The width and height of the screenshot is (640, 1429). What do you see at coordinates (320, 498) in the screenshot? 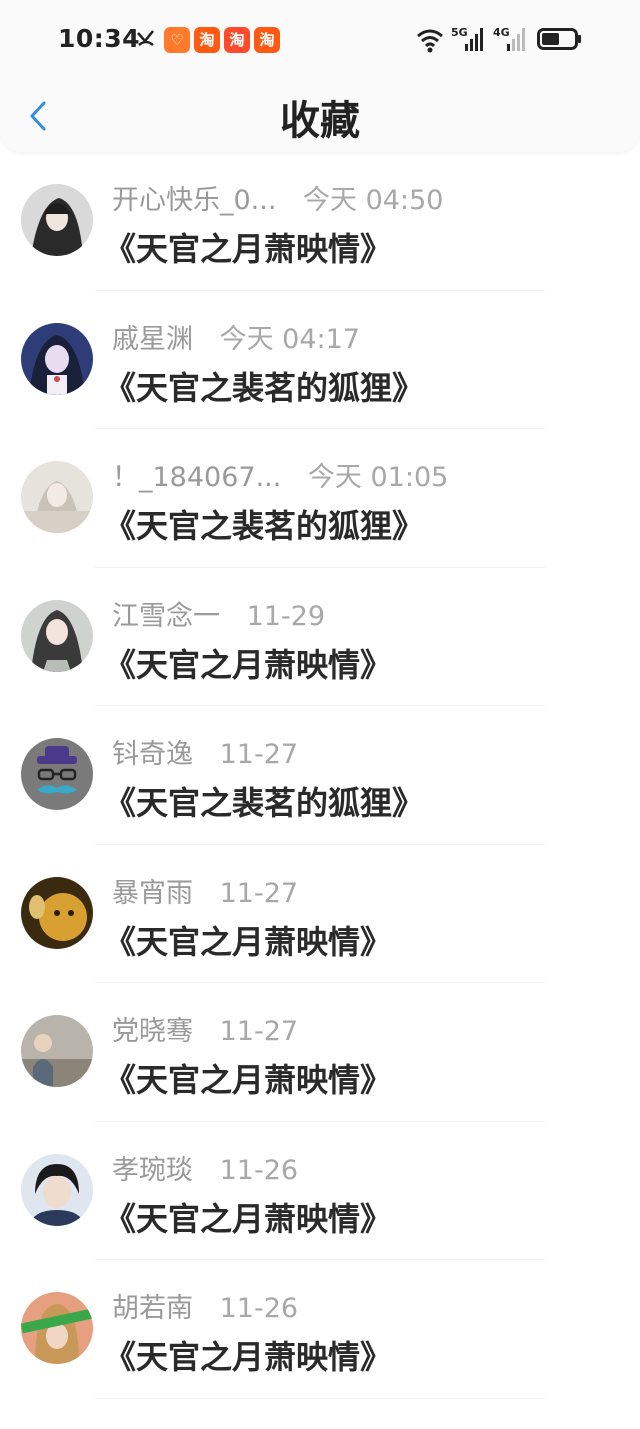
I see `list-item: ！_184067... 今天 01:05 《天官之裴茗的狐狸》` at bounding box center [320, 498].